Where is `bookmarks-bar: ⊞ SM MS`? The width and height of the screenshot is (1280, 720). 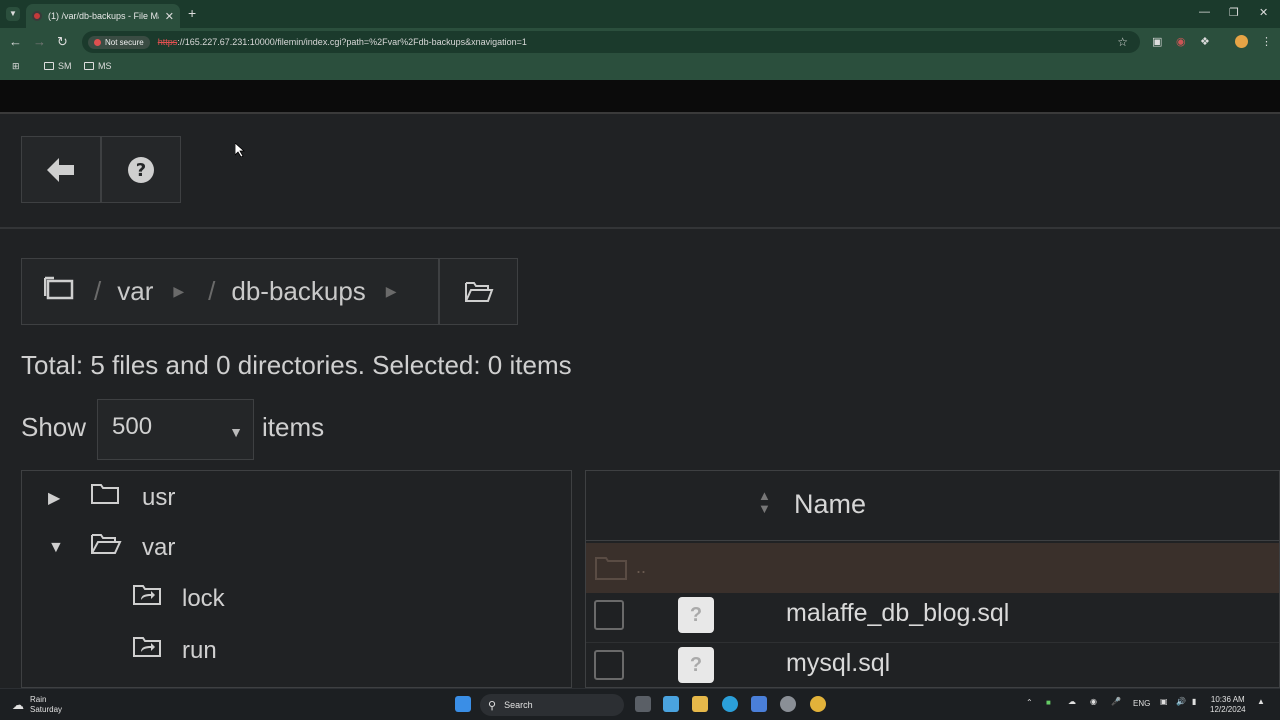 bookmarks-bar: ⊞ SM MS is located at coordinates (640, 68).